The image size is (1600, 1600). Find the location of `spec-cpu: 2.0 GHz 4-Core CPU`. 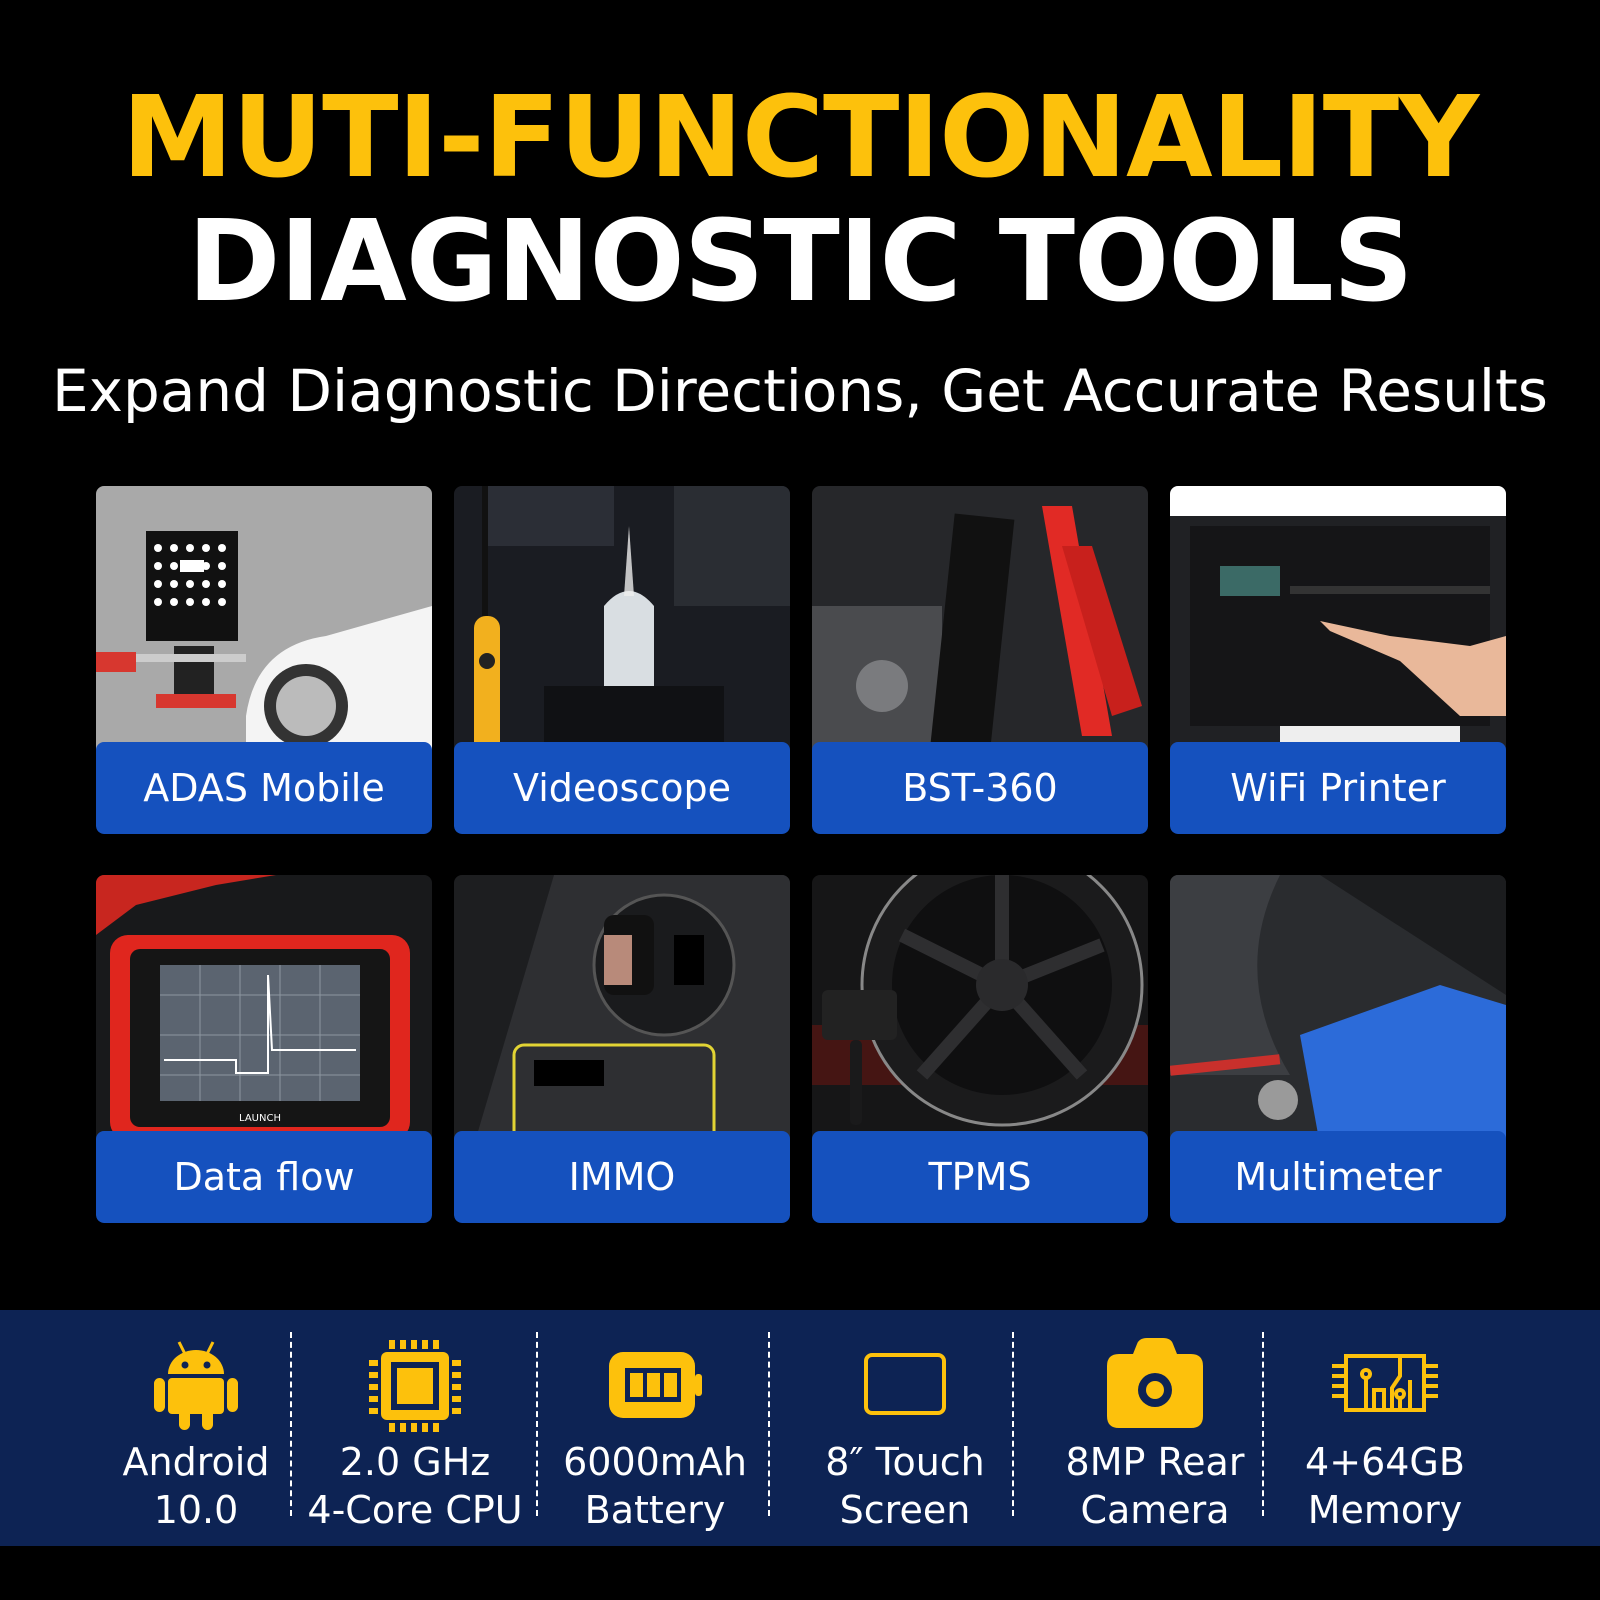

spec-cpu: 2.0 GHz 4-Core CPU is located at coordinates (415, 1428).